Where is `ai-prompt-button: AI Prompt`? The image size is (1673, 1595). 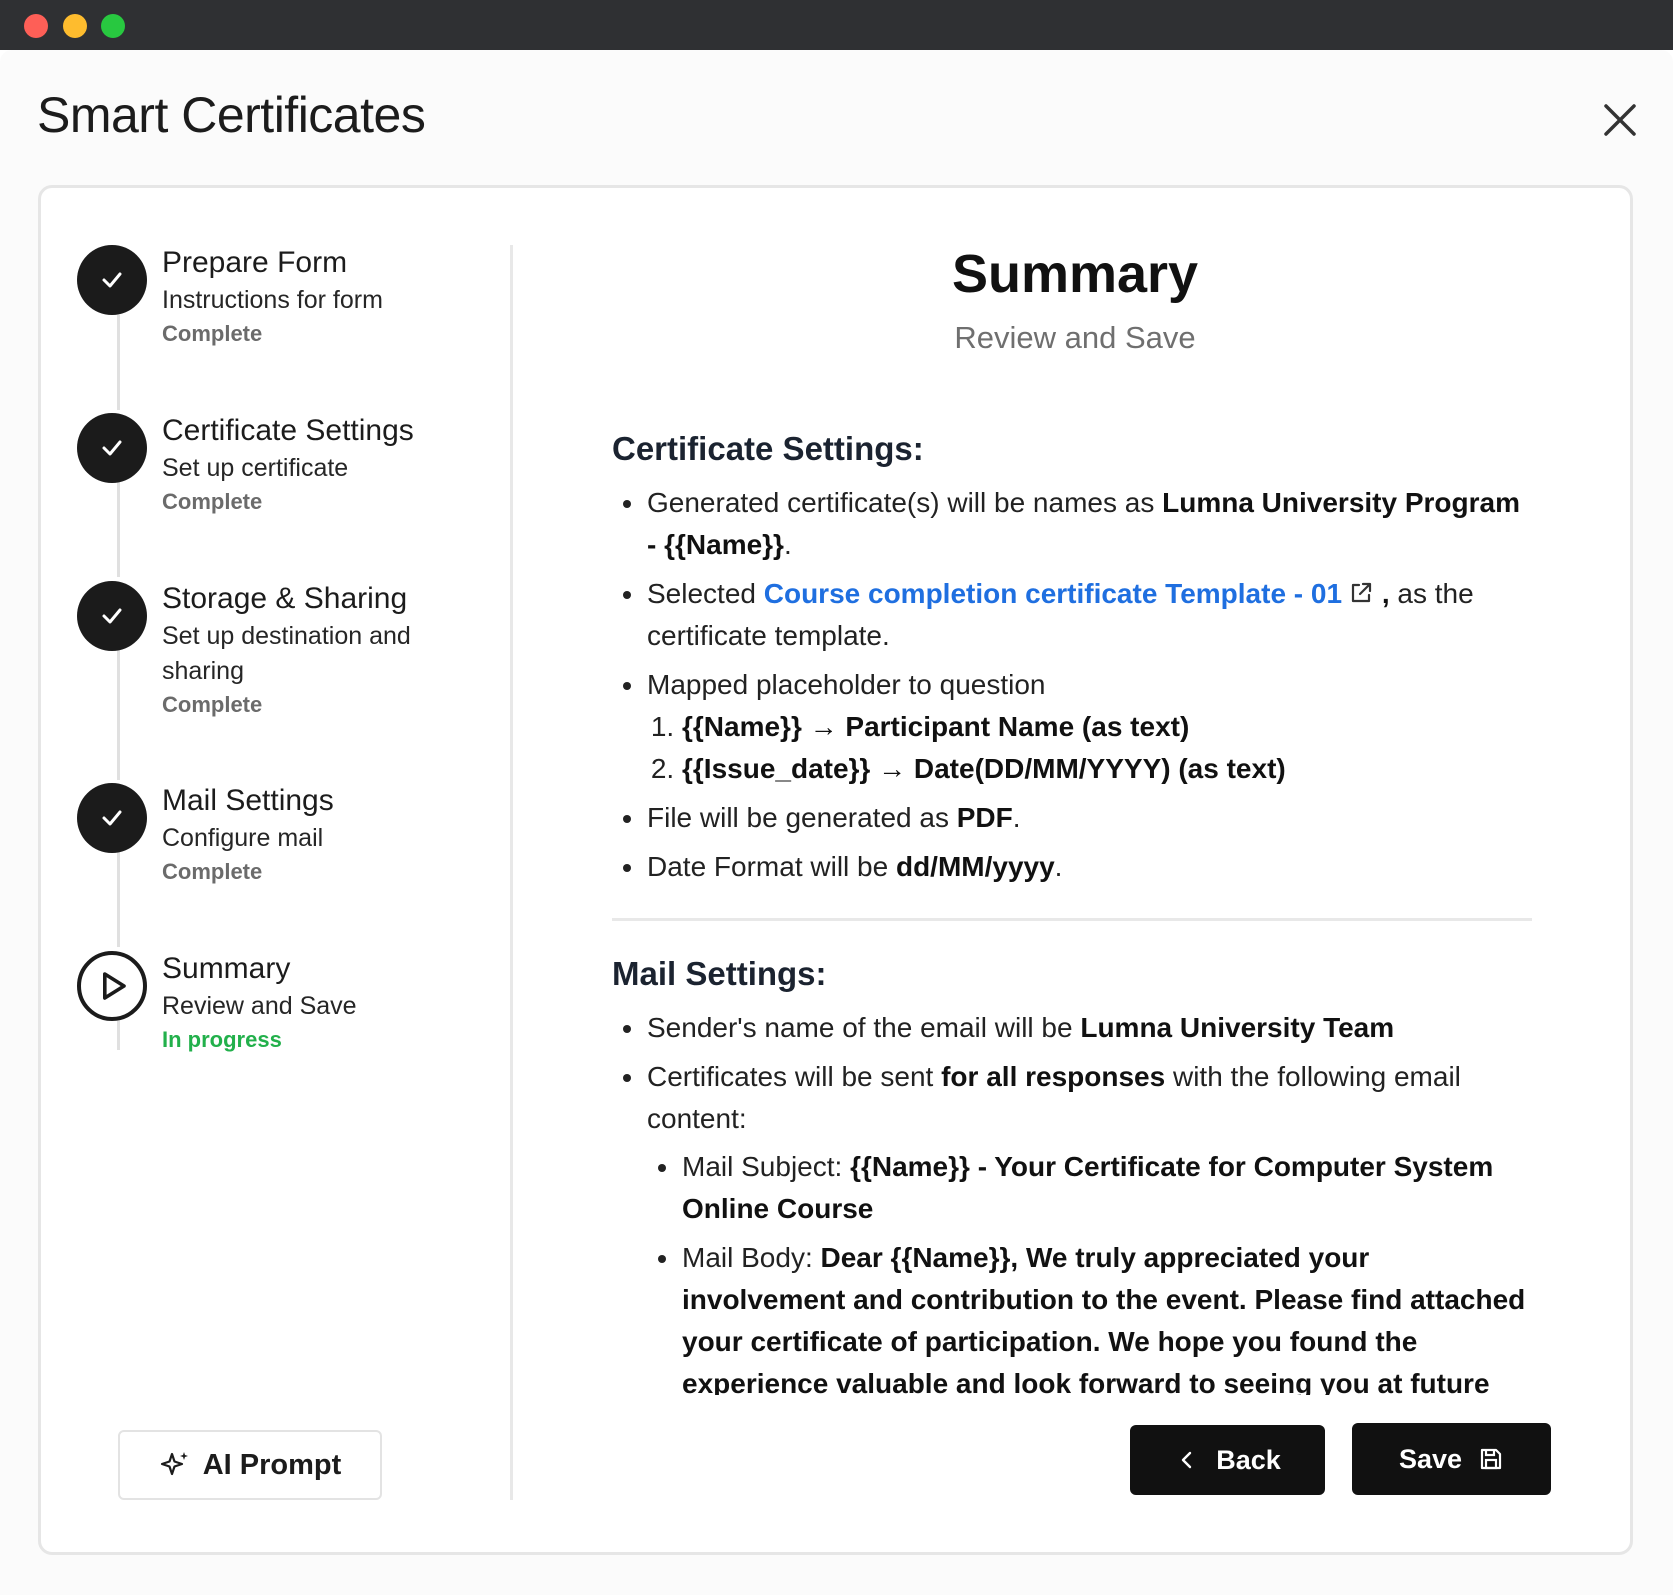
ai-prompt-button: AI Prompt is located at coordinates (250, 1465).